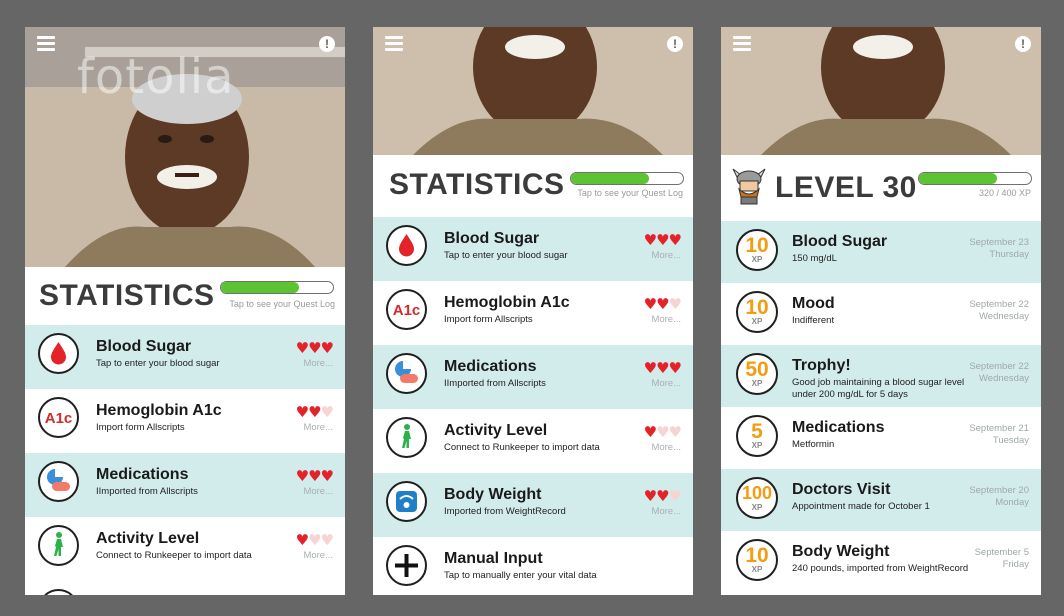  I want to click on stat-title: Activity Level, so click(496, 430).